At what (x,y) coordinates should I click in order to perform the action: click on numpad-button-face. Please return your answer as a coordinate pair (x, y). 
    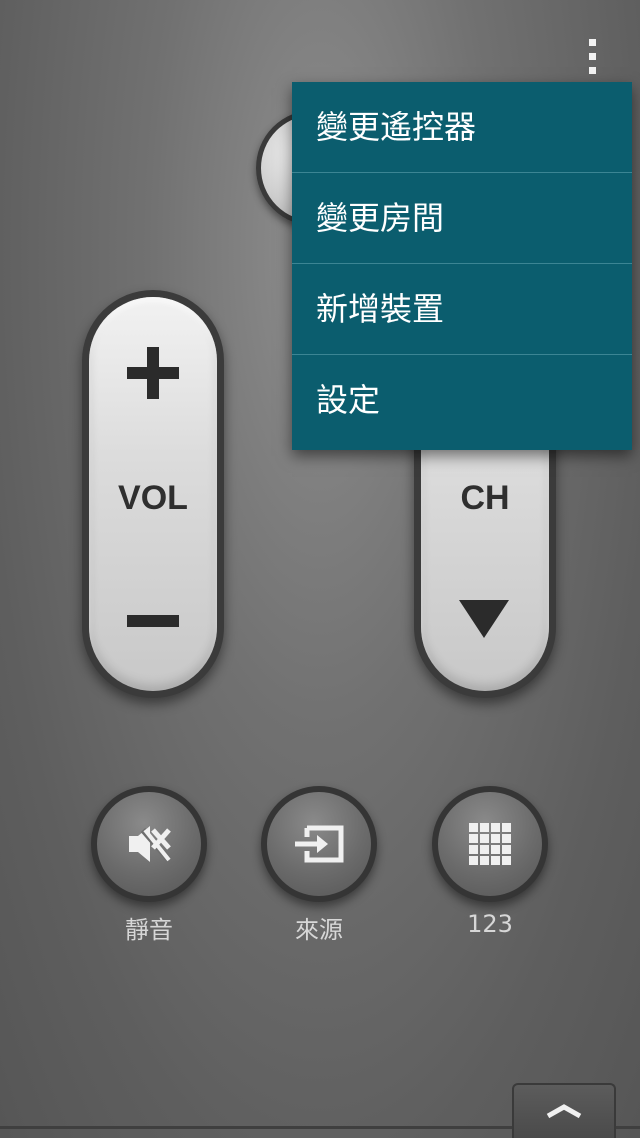
    Looking at the image, I should click on (490, 844).